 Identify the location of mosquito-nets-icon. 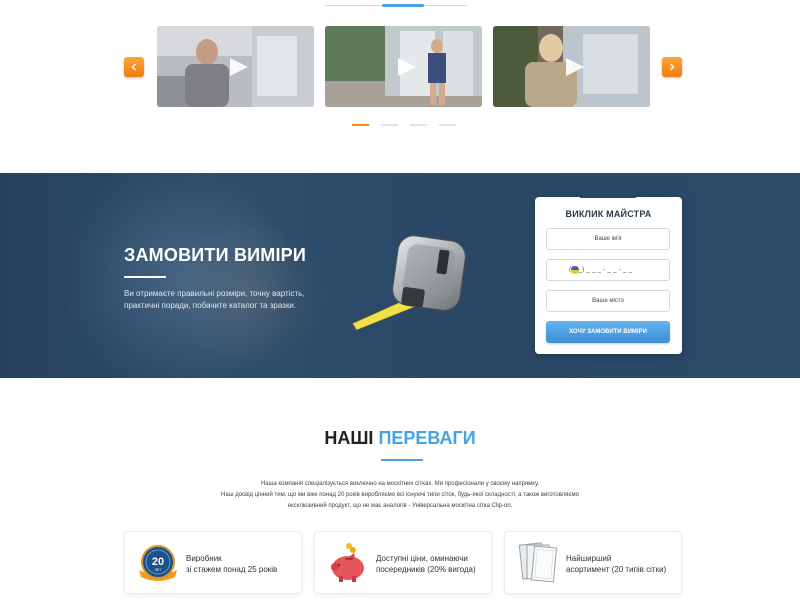
(537, 562).